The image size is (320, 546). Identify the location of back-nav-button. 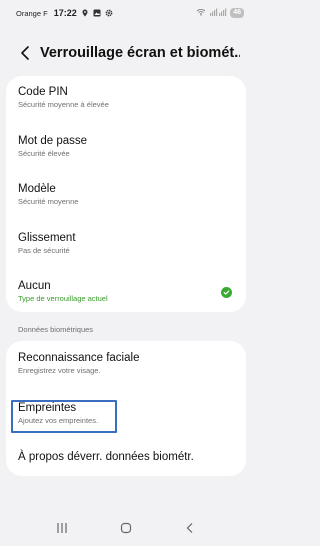
(190, 528).